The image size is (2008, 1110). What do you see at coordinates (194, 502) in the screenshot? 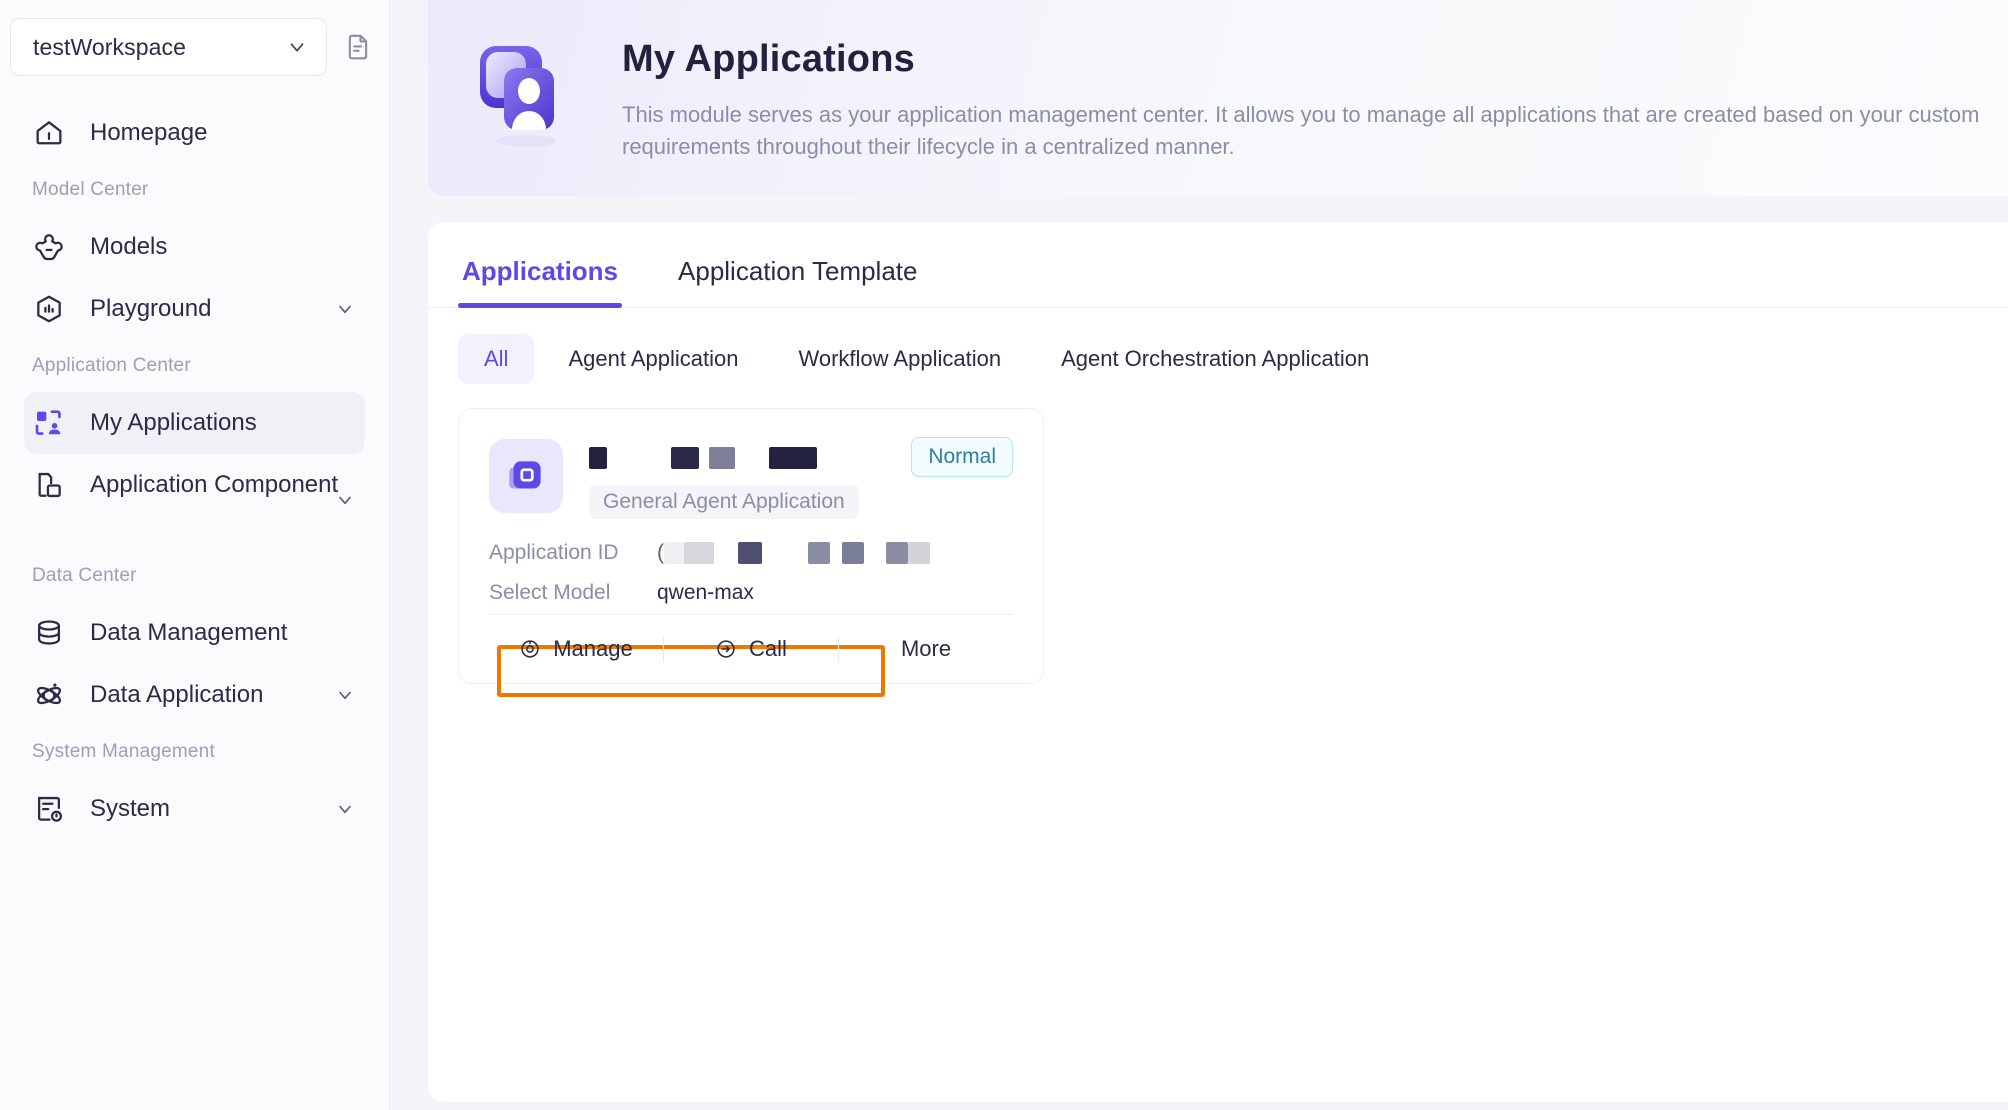
I see `sidebar-item-application-component: Application Component` at bounding box center [194, 502].